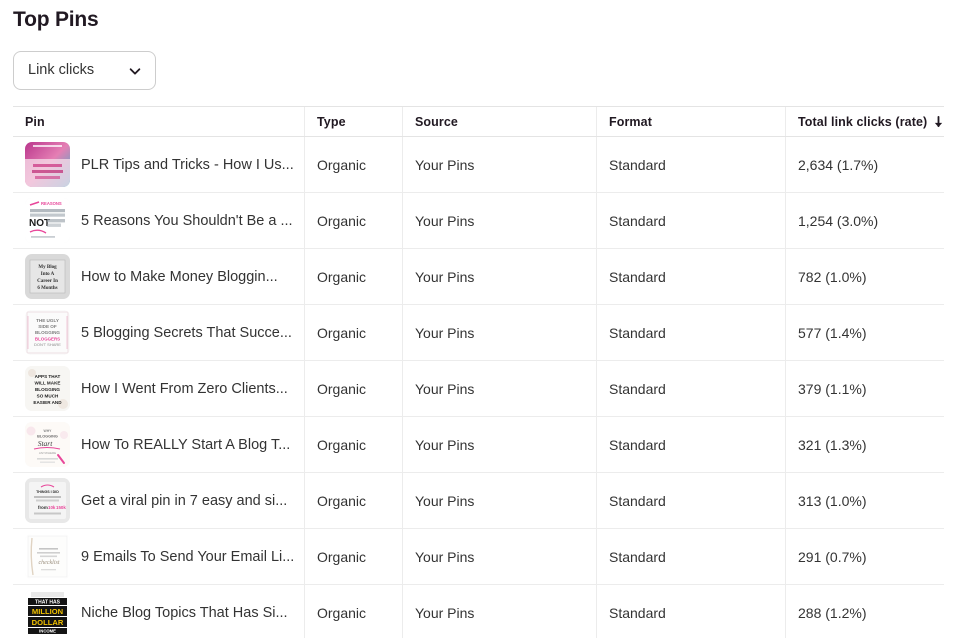 The image size is (957, 638). What do you see at coordinates (832, 444) in the screenshot?
I see `pin-clicks-cell: 321 (1.3%)` at bounding box center [832, 444].